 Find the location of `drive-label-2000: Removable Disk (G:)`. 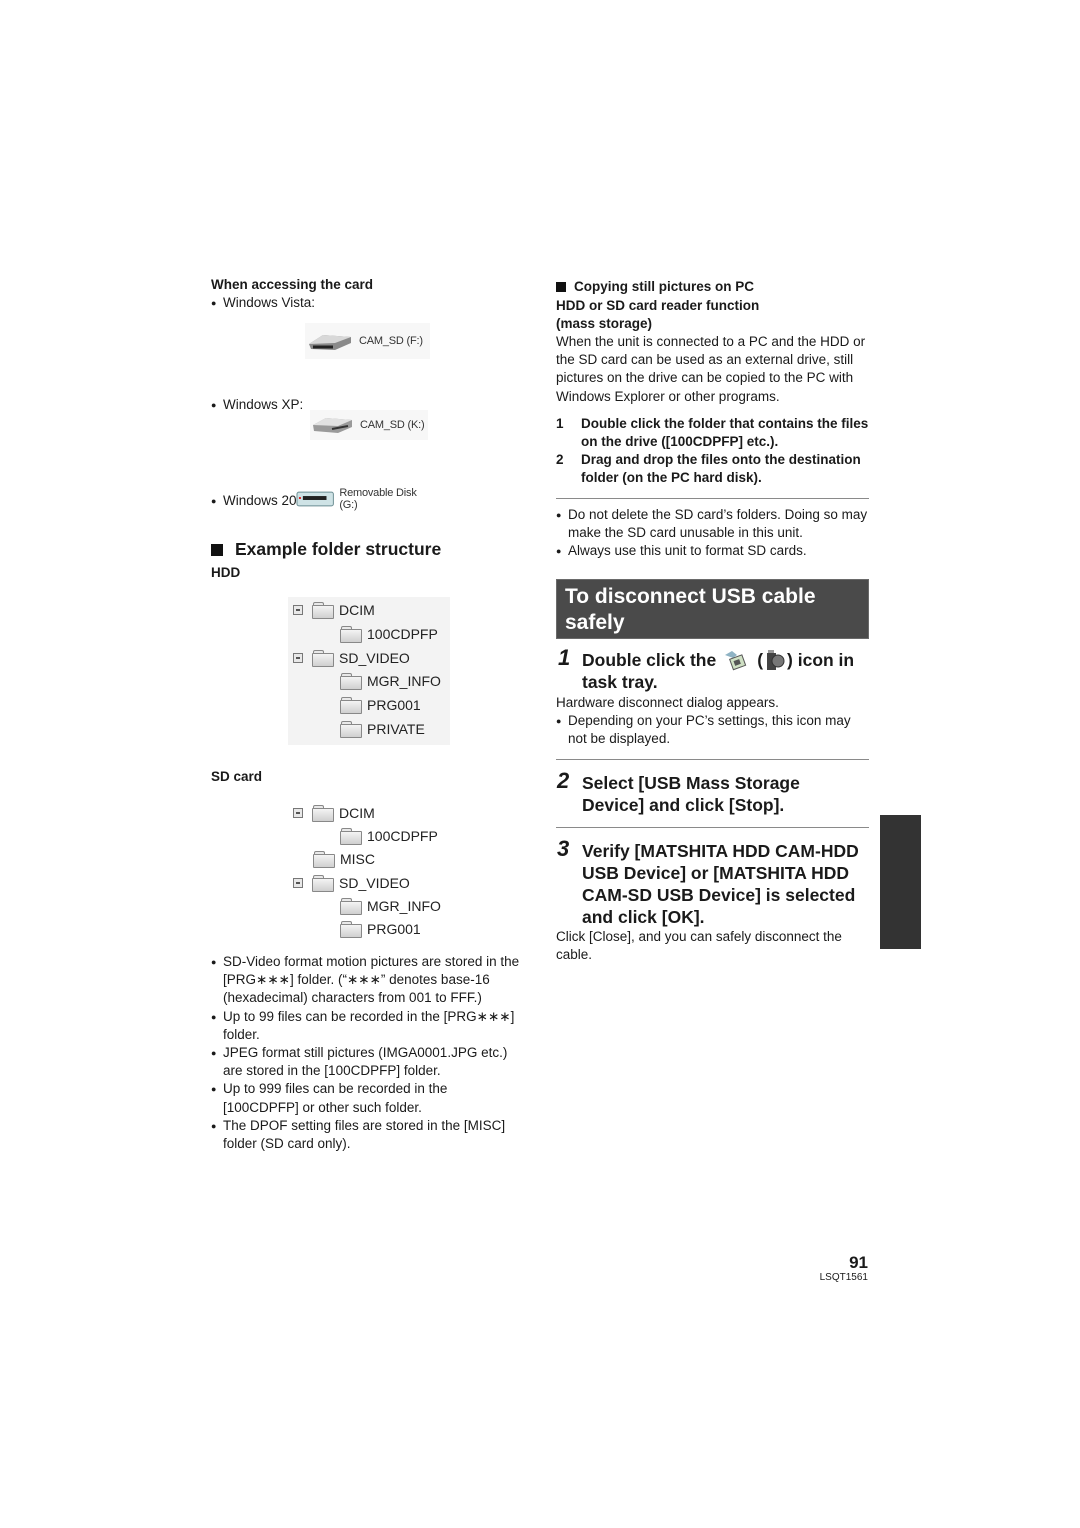

drive-label-2000: Removable Disk (G:) is located at coordinates (378, 499).